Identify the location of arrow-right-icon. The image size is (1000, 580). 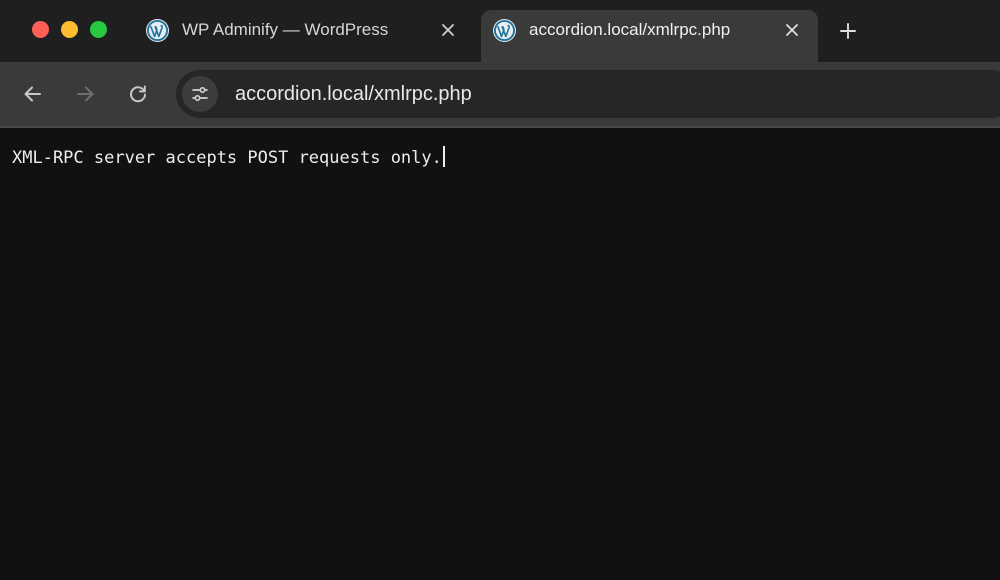
(85, 94).